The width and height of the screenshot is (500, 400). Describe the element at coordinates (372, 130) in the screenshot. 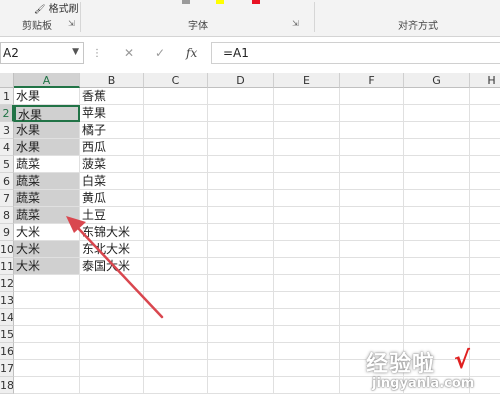

I see `cell-f3` at that location.